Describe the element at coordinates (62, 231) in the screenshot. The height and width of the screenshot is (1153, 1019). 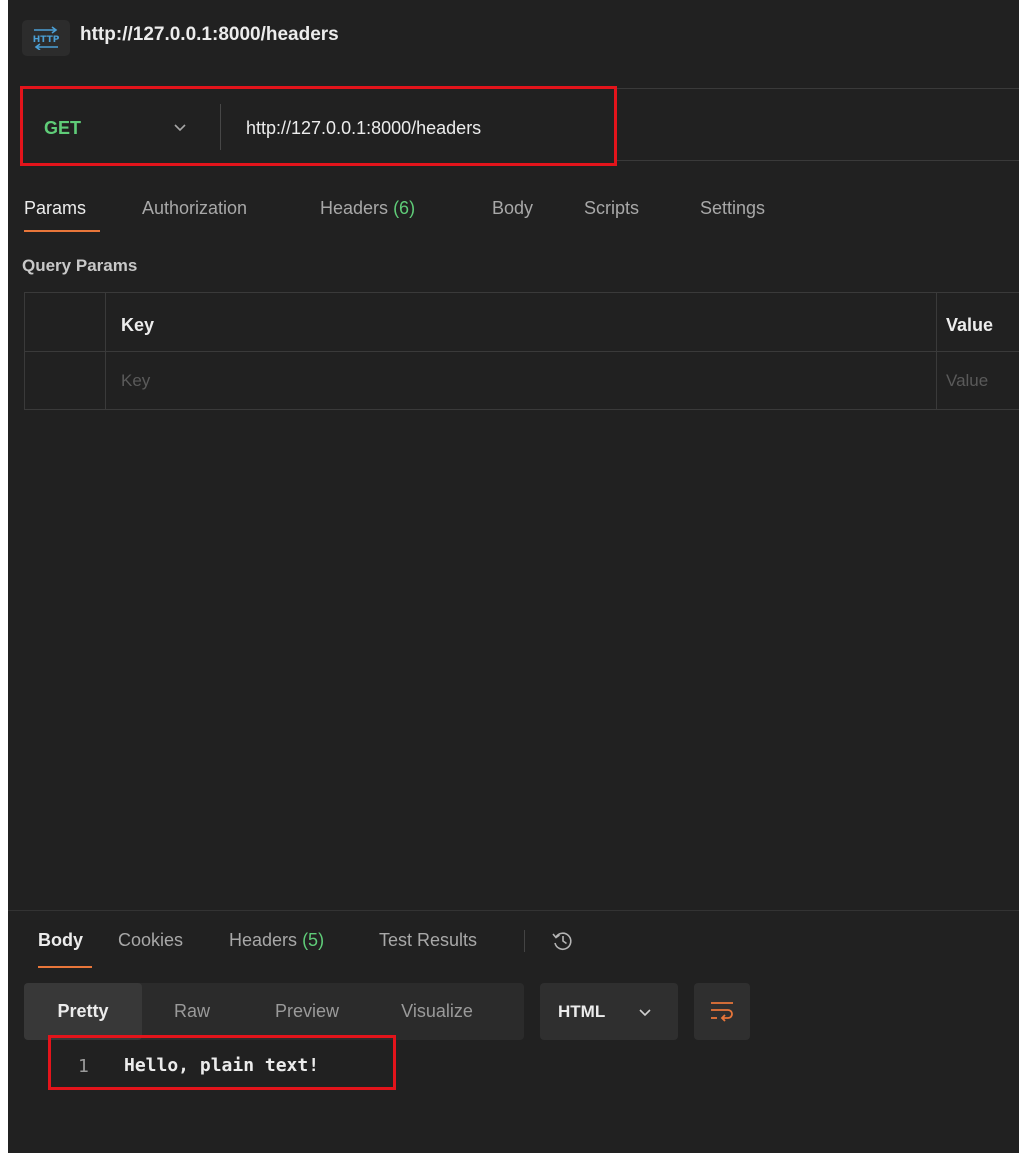
I see `active-tab-indicator` at that location.